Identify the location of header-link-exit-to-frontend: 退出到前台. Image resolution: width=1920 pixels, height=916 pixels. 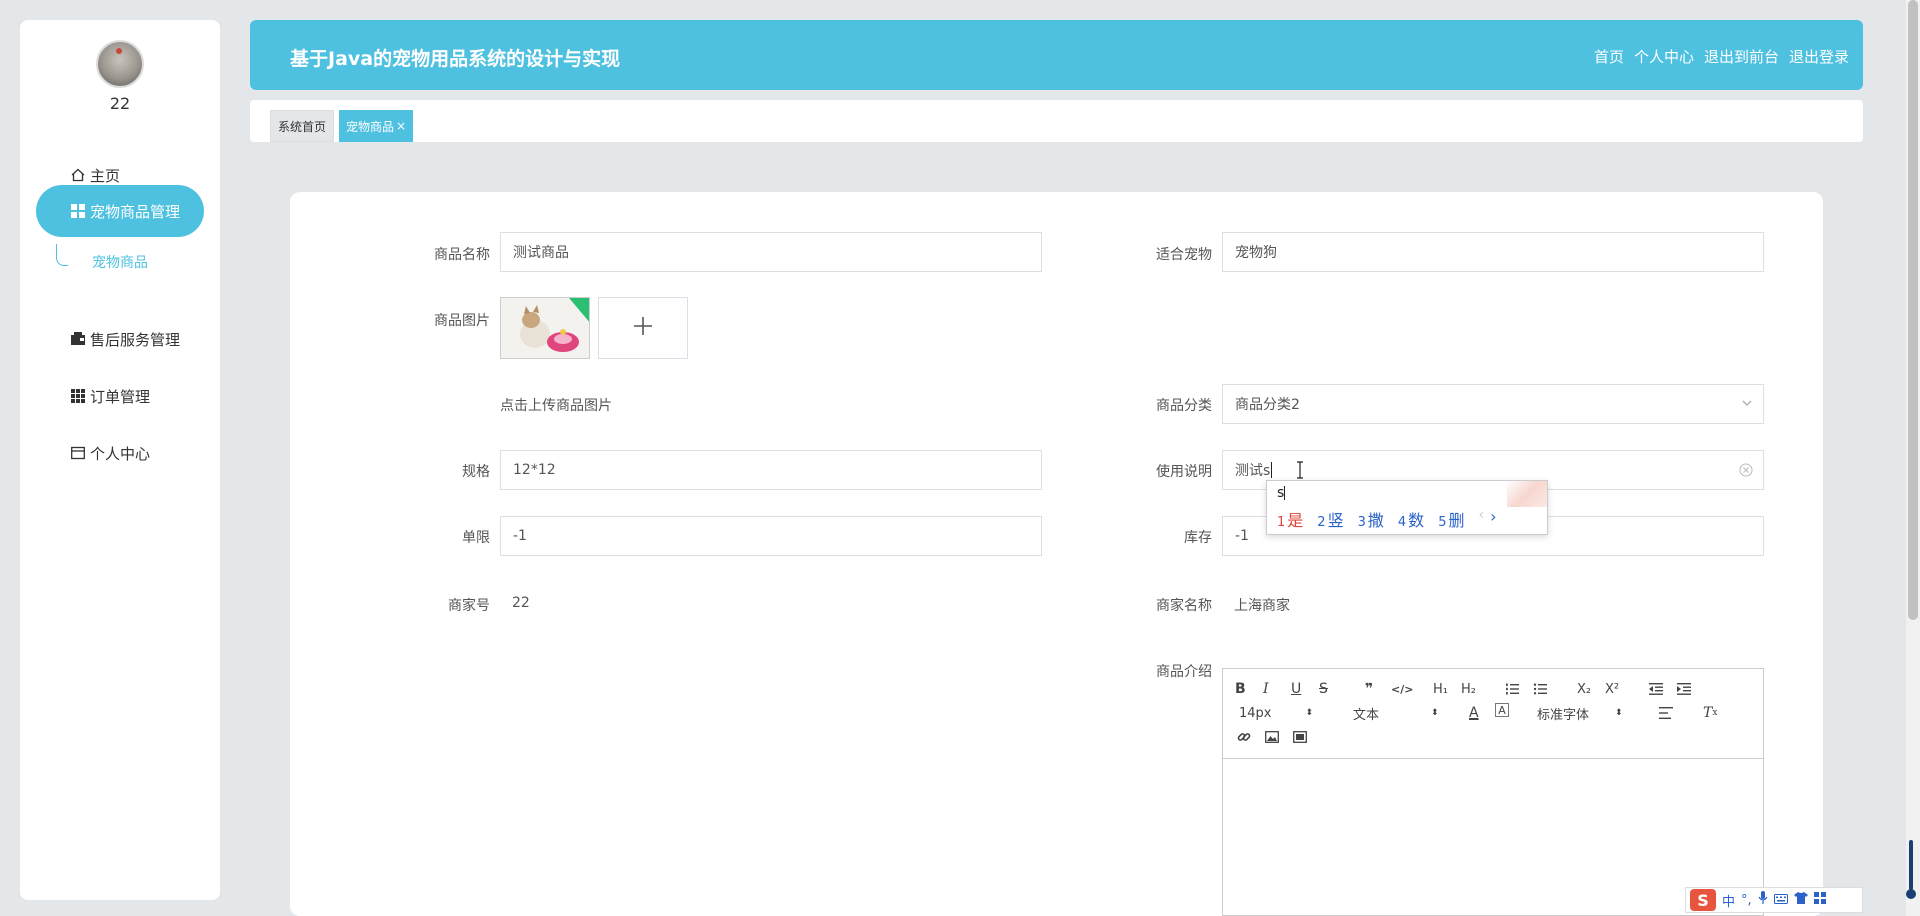
(1741, 56).